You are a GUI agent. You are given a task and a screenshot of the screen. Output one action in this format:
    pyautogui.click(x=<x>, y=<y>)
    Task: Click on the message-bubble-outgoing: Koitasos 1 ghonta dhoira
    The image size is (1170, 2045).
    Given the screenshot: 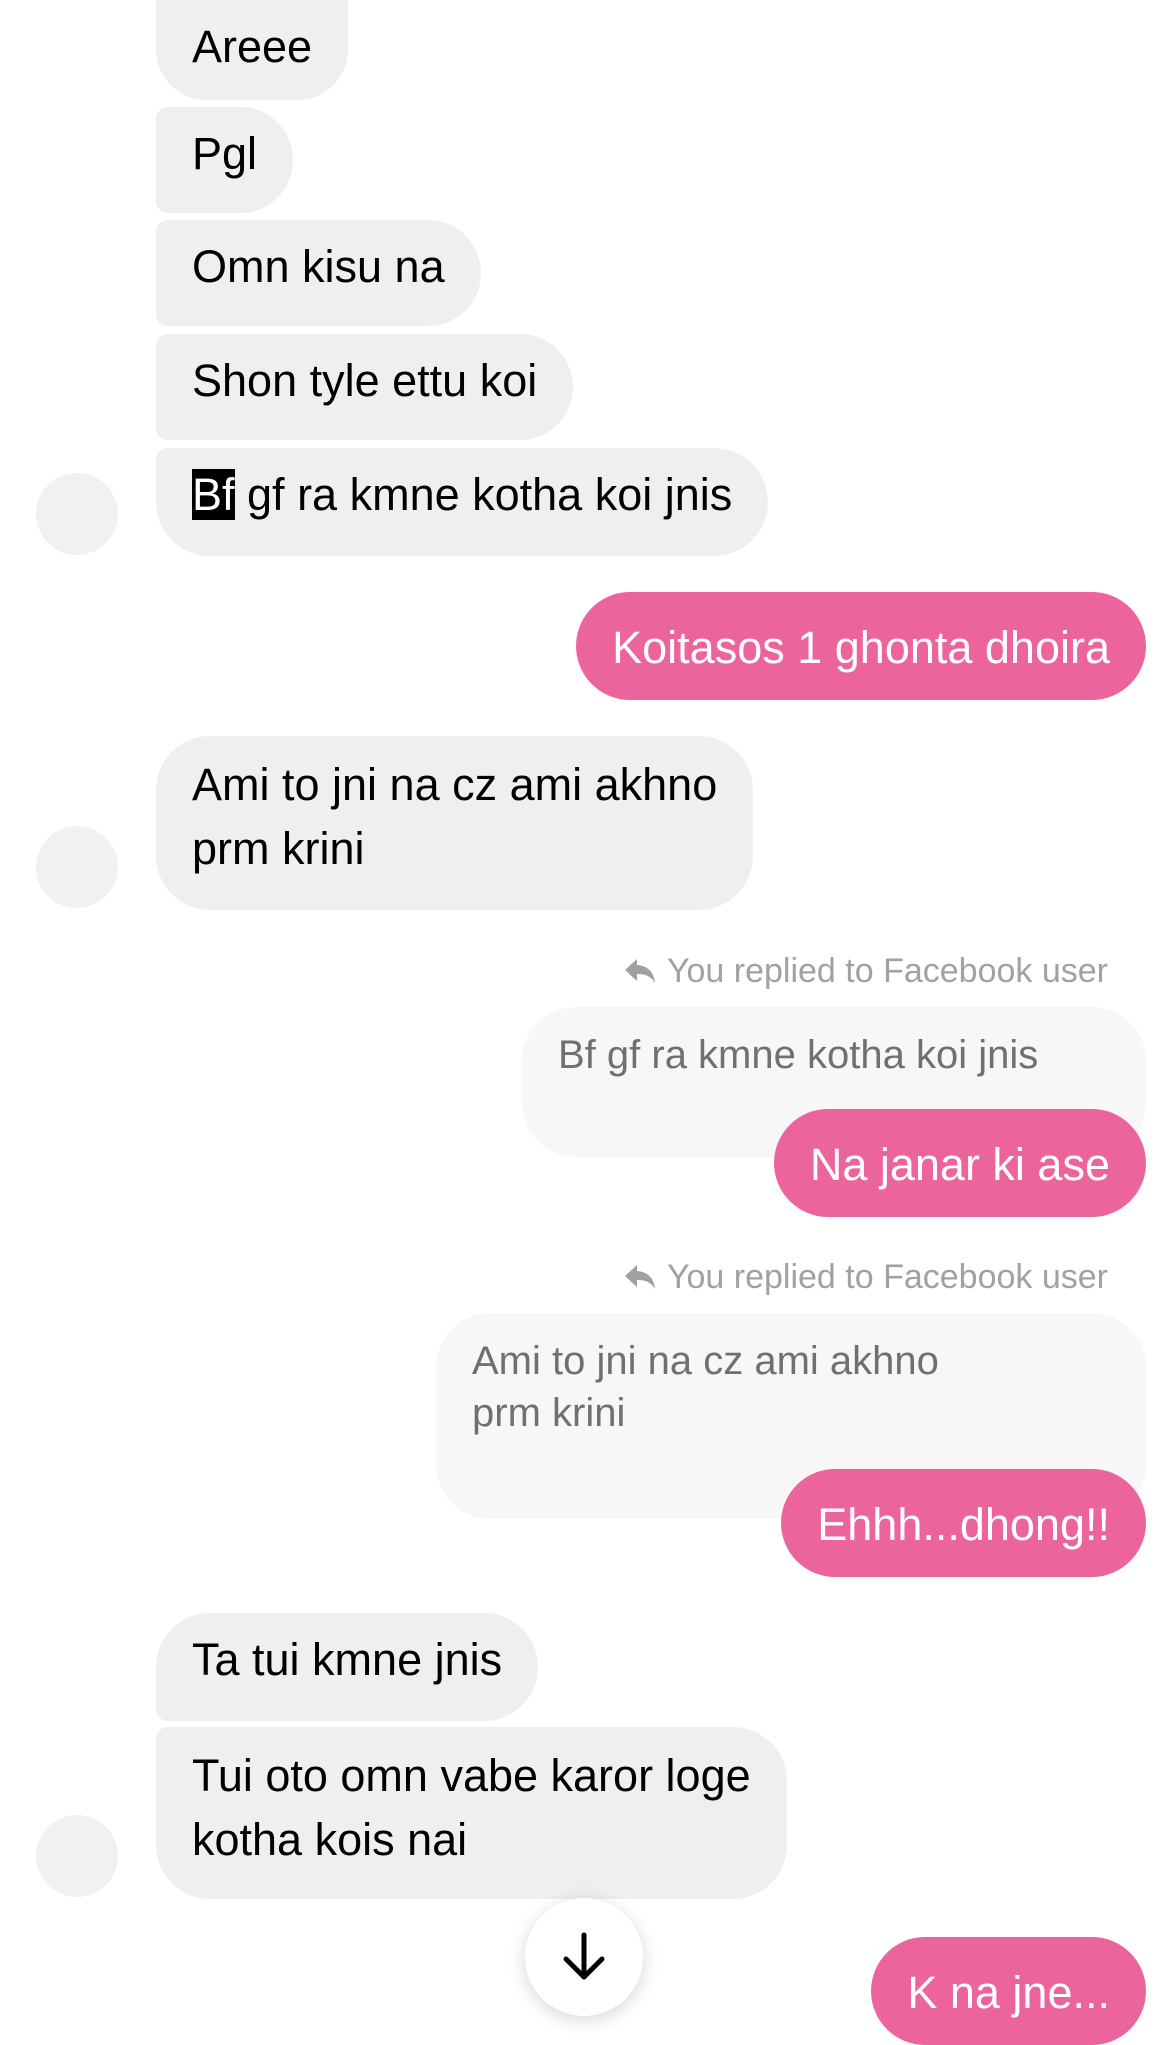 What is the action you would take?
    pyautogui.click(x=861, y=646)
    